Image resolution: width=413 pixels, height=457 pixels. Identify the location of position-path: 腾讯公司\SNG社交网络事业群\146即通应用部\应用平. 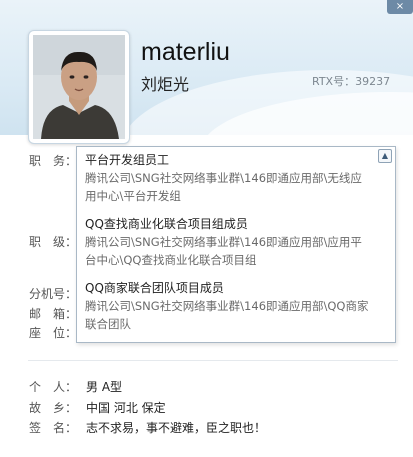
(223, 242).